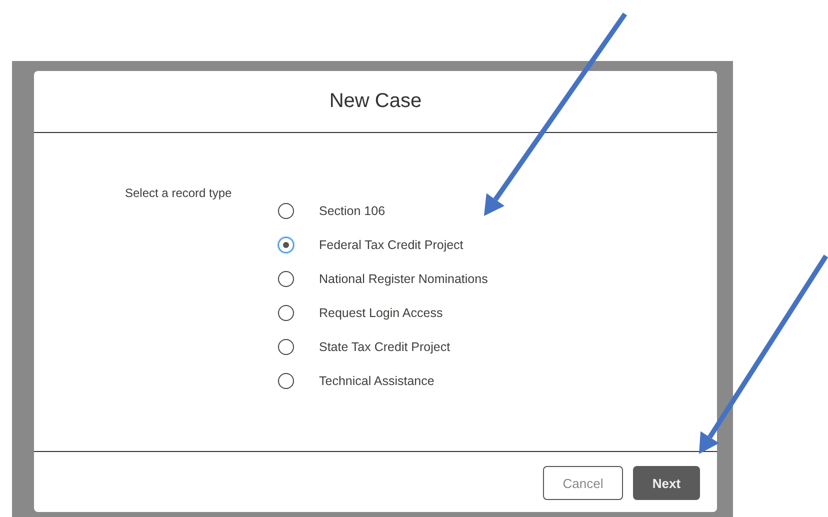 This screenshot has width=828, height=517. Describe the element at coordinates (352, 211) in the screenshot. I see `option-label: Section 106` at that location.